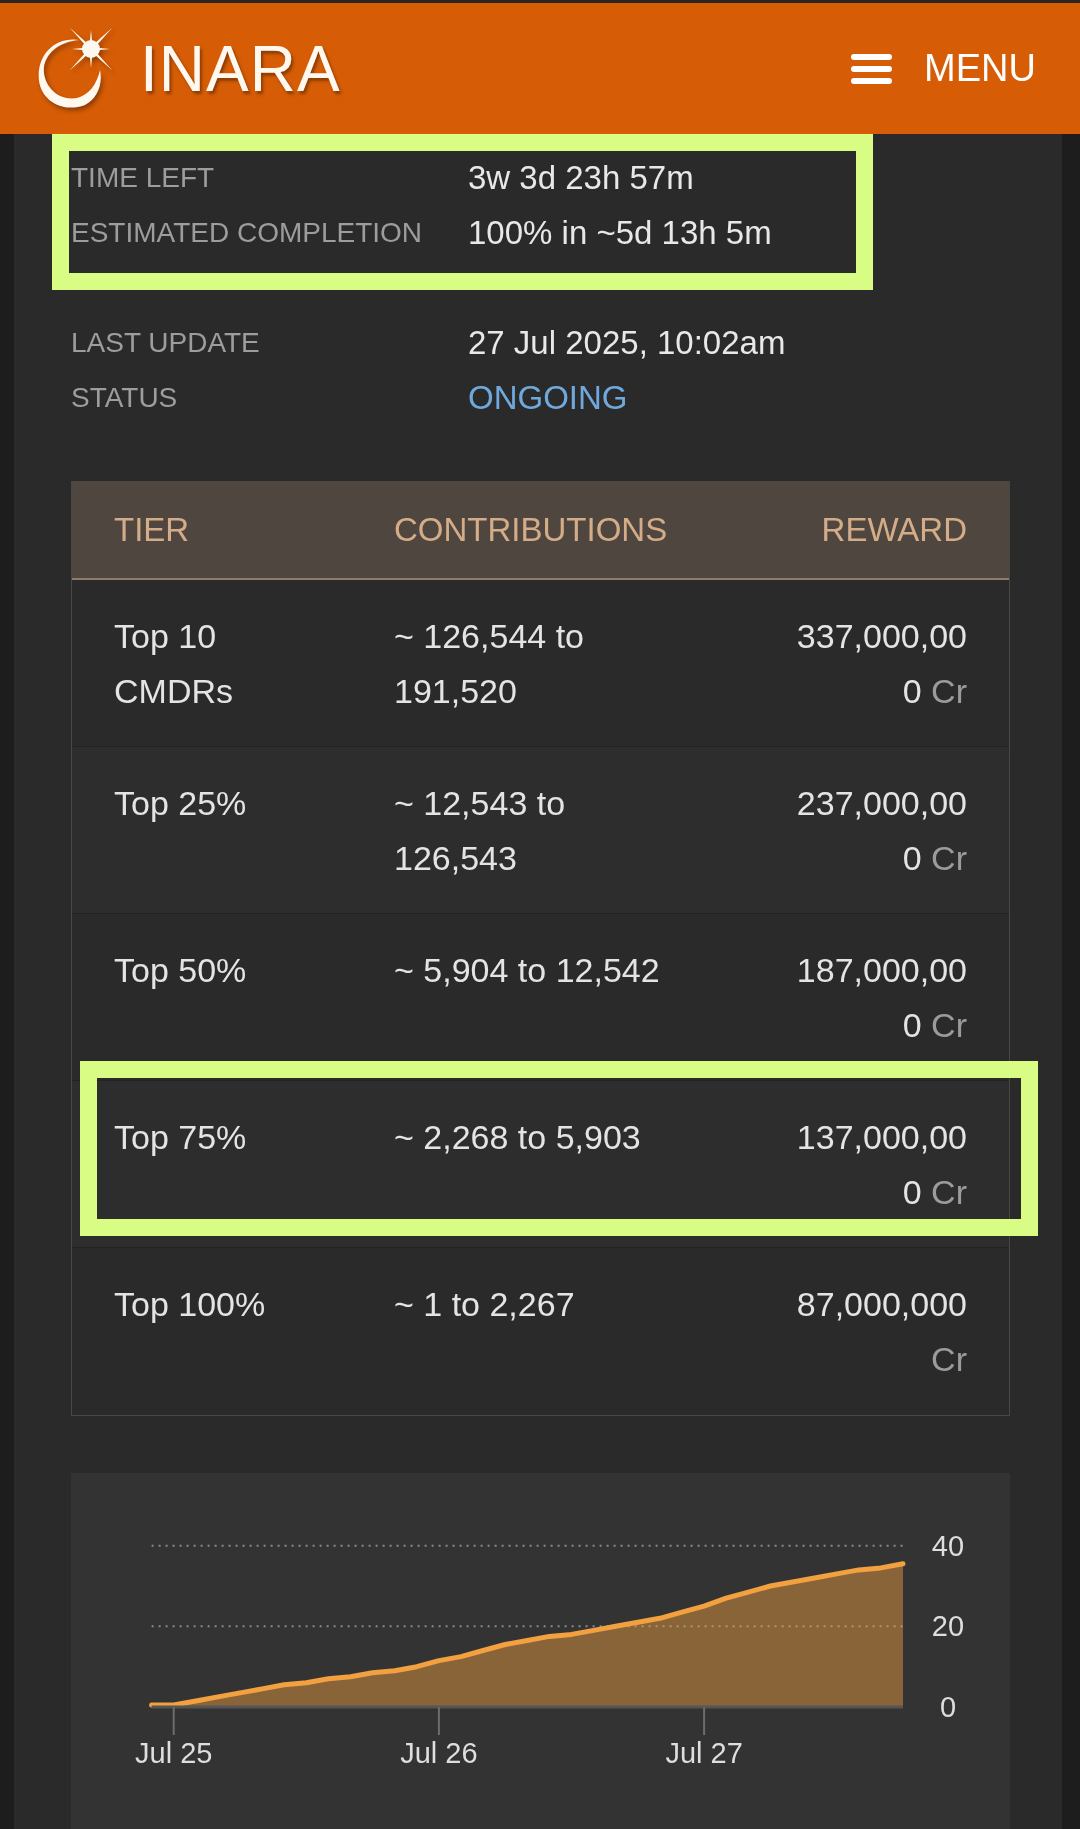 Image resolution: width=1080 pixels, height=1829 pixels. I want to click on status-value: ONGOING, so click(548, 397).